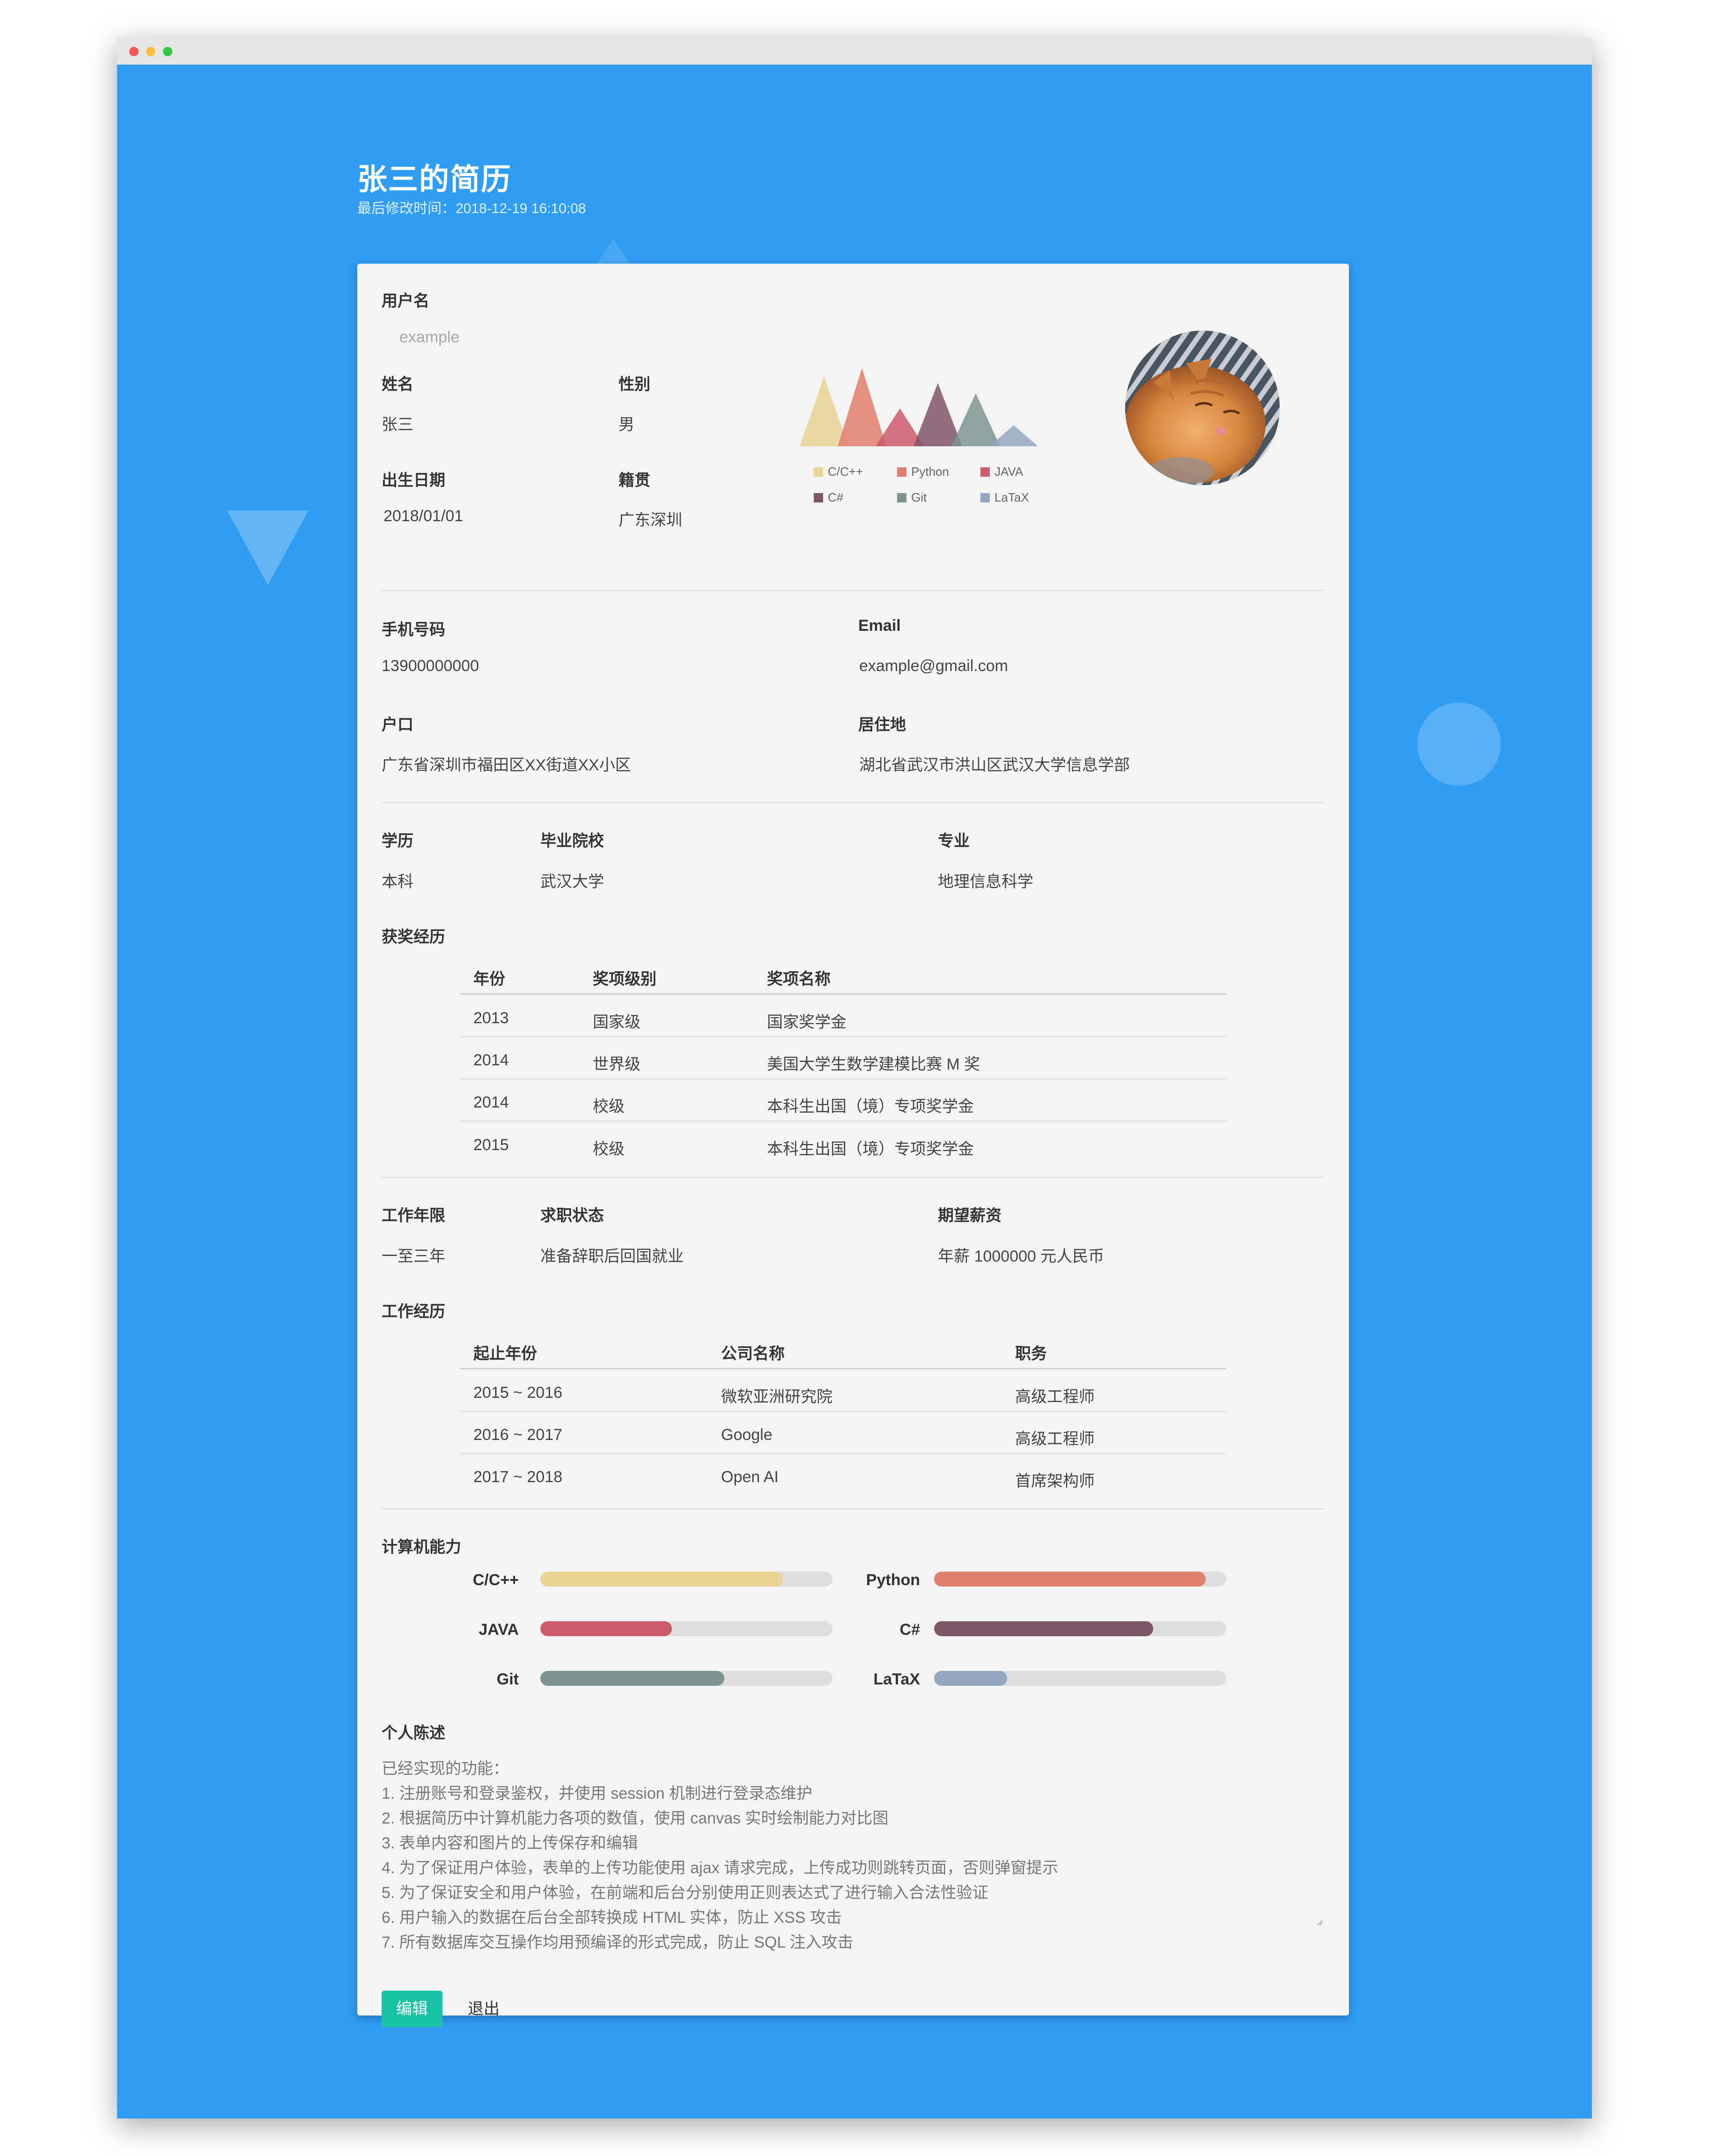  What do you see at coordinates (150, 51) in the screenshot?
I see `minimize-window-dot` at bounding box center [150, 51].